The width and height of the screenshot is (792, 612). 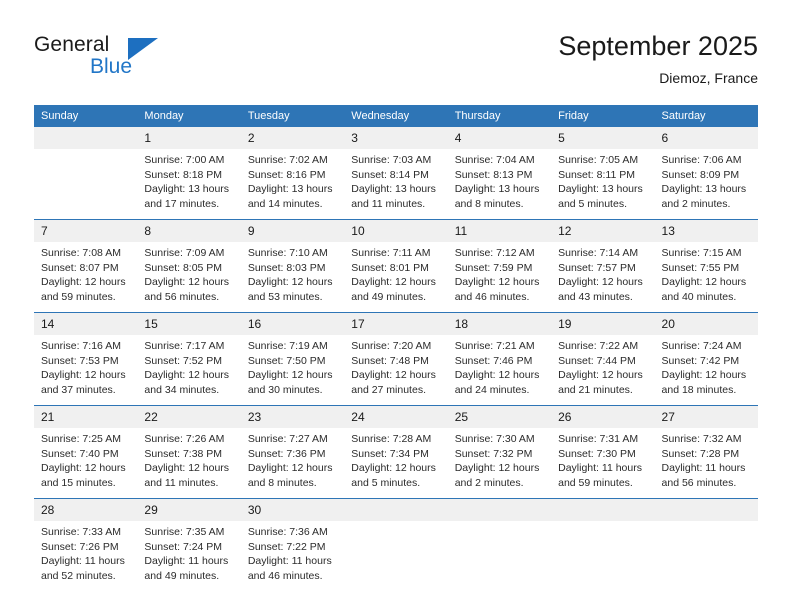 What do you see at coordinates (494, 160) in the screenshot?
I see `sunrise-text: Sunrise: 7:04 AM` at bounding box center [494, 160].